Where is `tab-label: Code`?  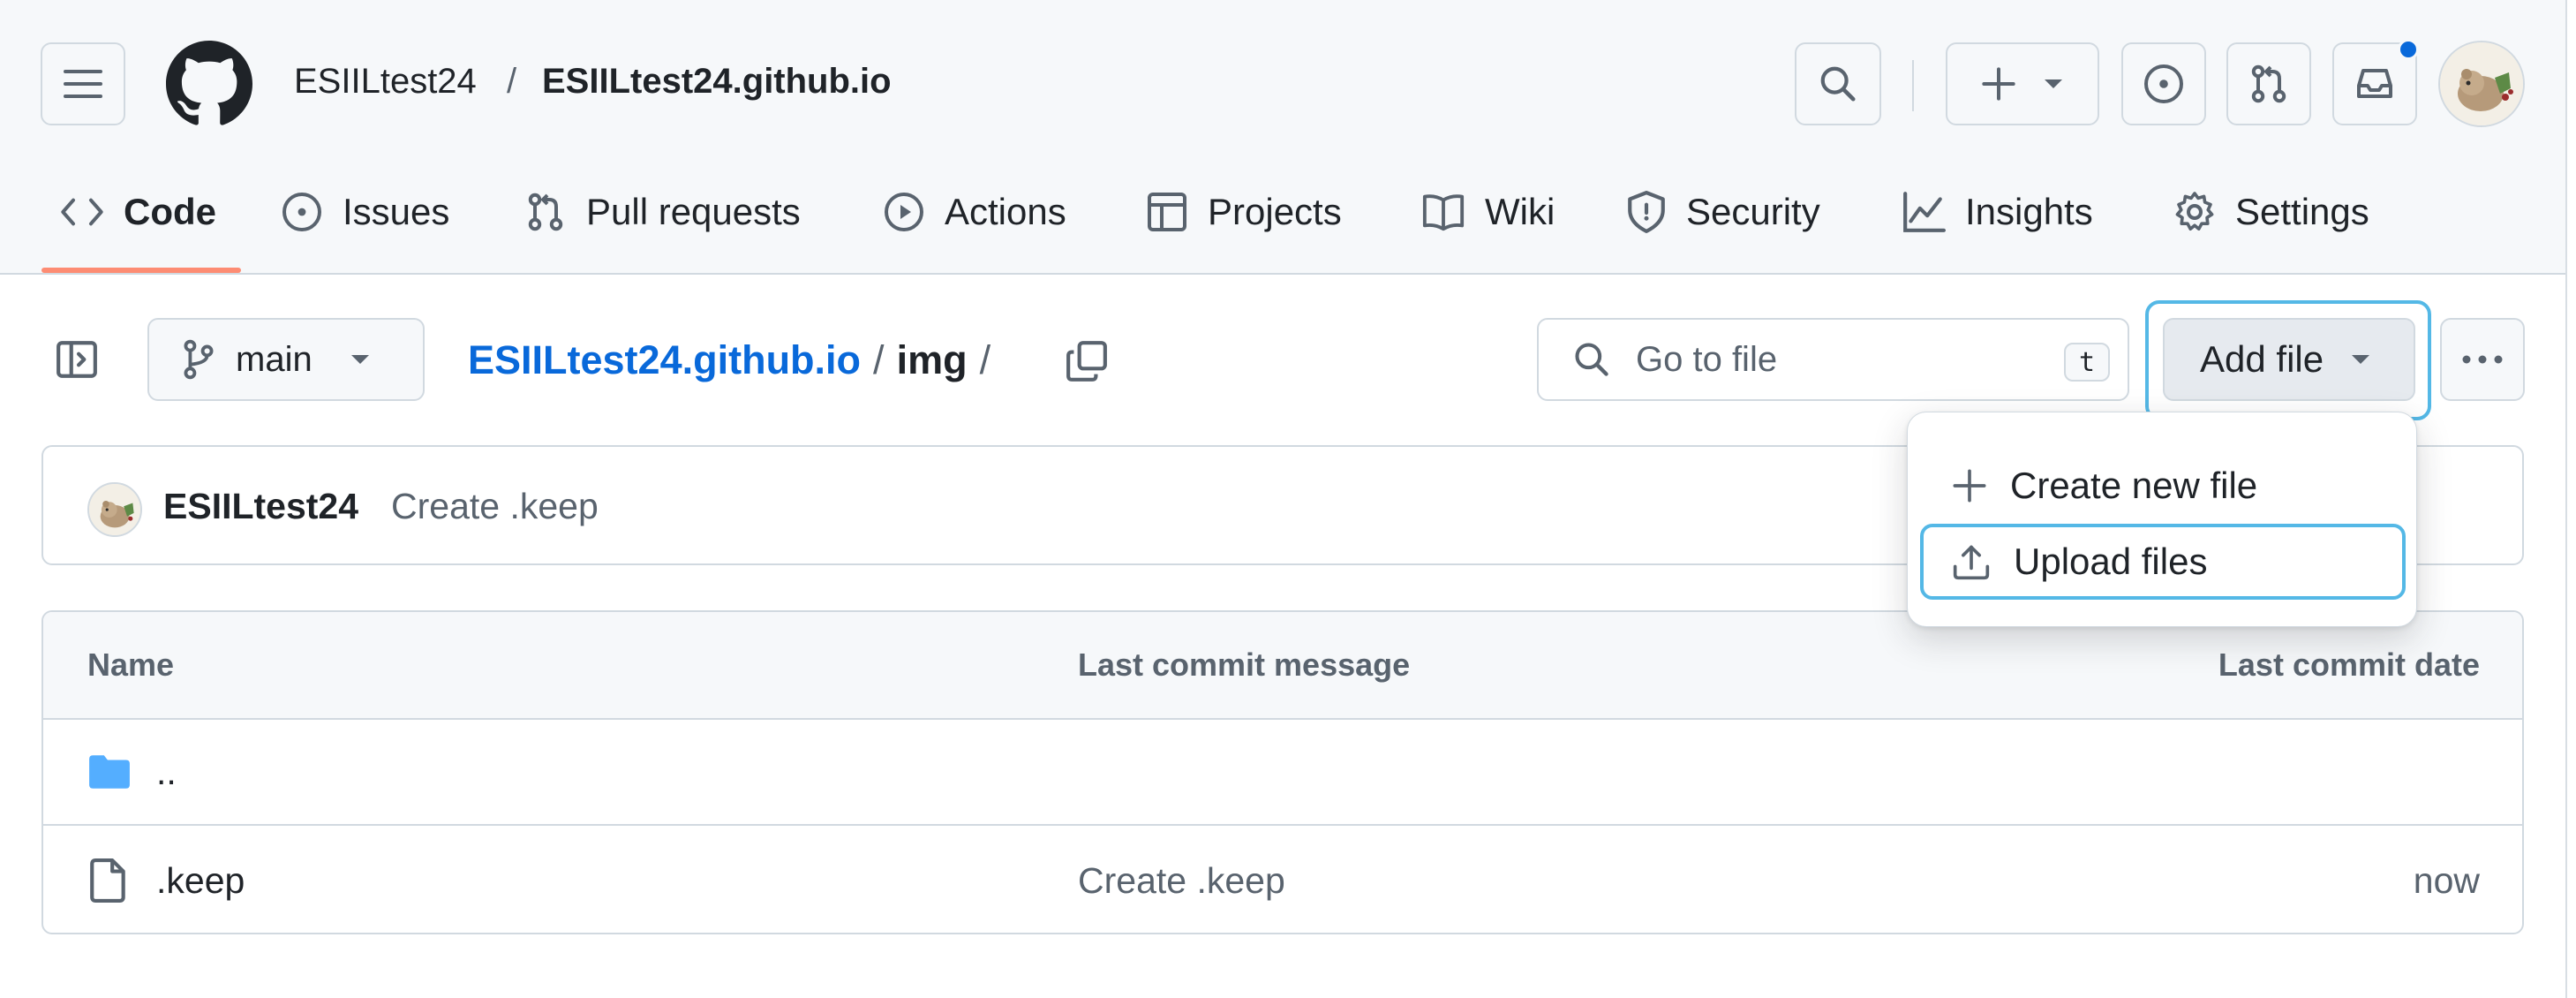 tab-label: Code is located at coordinates (170, 211).